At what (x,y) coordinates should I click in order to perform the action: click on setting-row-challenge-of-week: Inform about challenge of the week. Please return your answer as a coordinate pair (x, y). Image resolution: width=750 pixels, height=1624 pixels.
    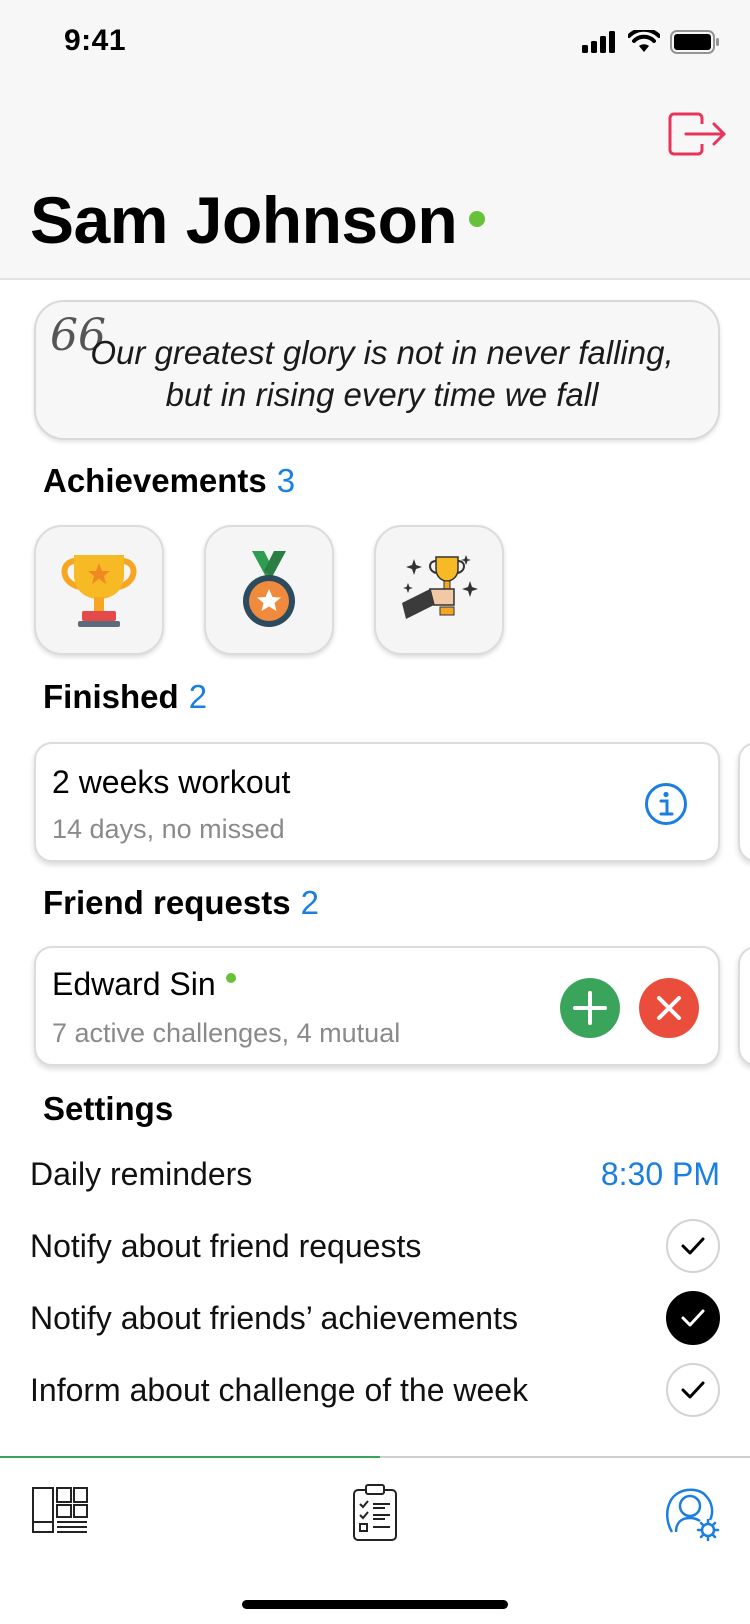
    Looking at the image, I should click on (375, 1390).